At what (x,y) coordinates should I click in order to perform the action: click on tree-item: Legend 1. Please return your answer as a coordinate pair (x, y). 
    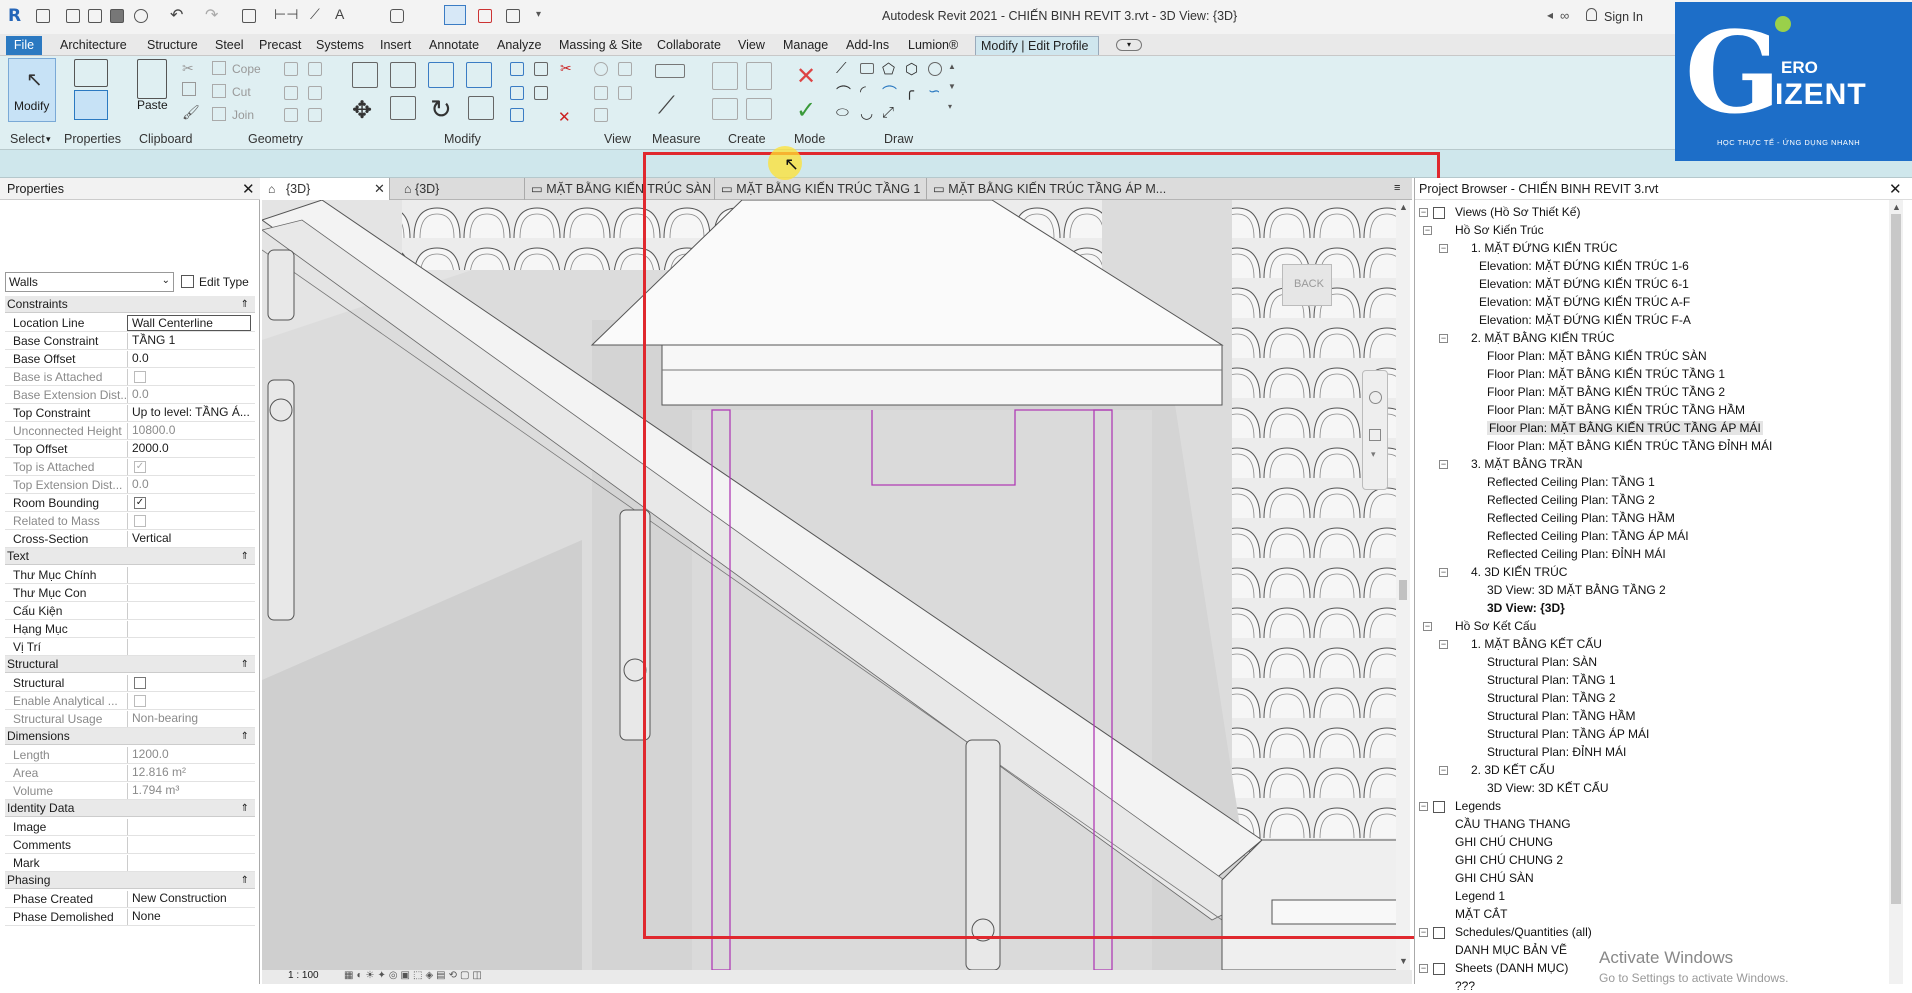
    Looking at the image, I should click on (1480, 896).